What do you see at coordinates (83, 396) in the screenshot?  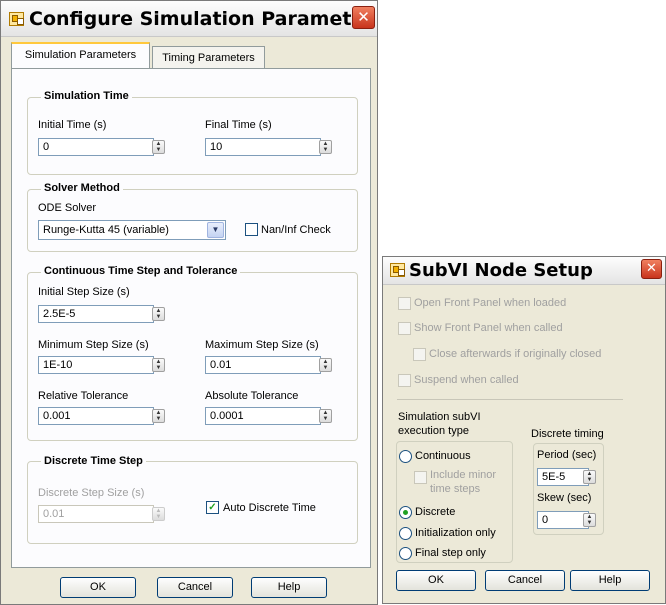 I see `rel-tol-label: Relative Tolerance` at bounding box center [83, 396].